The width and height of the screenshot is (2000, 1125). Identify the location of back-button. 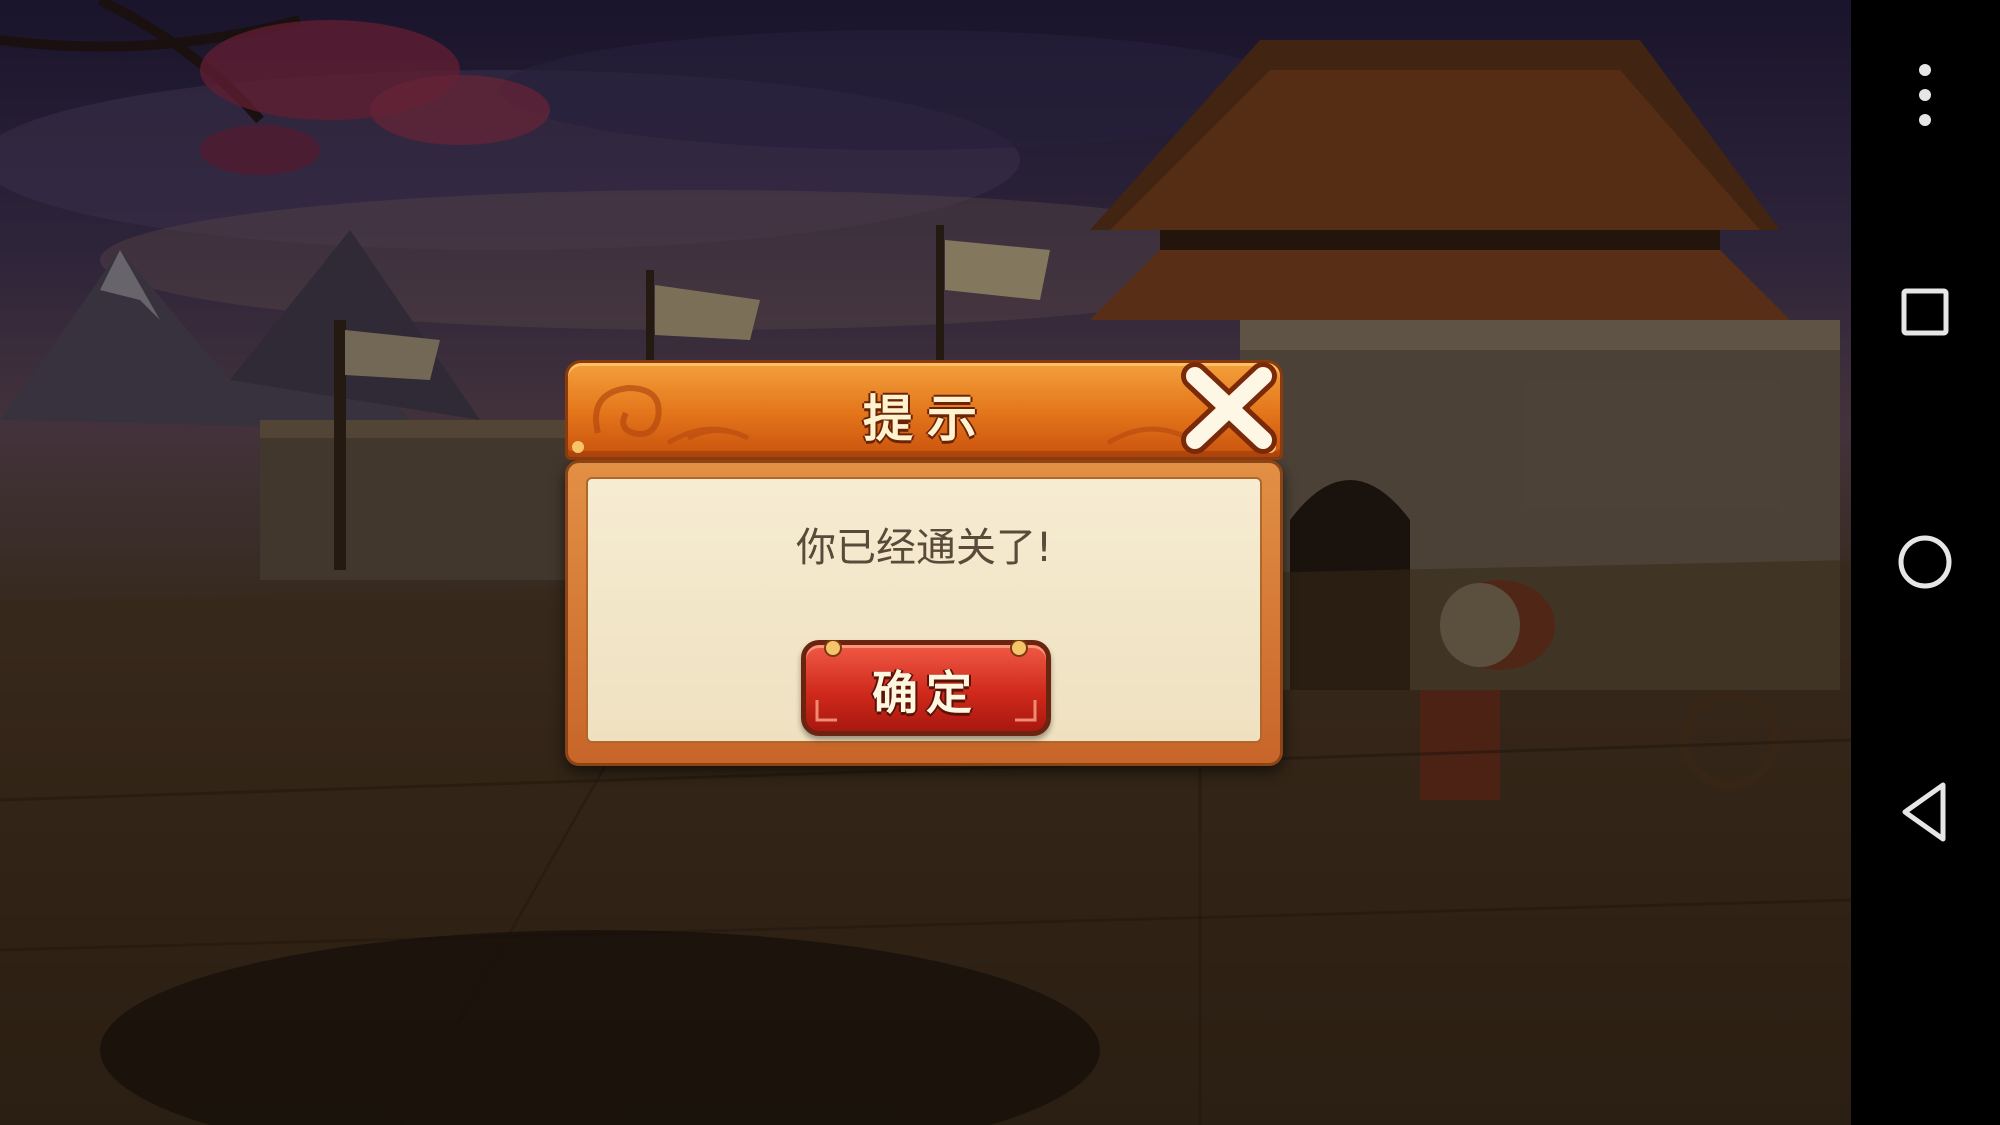
(1925, 812).